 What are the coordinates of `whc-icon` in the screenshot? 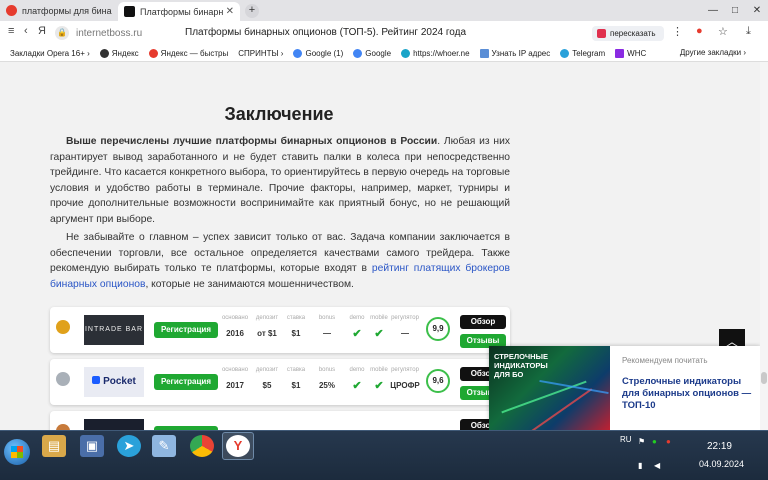 It's located at (620, 53).